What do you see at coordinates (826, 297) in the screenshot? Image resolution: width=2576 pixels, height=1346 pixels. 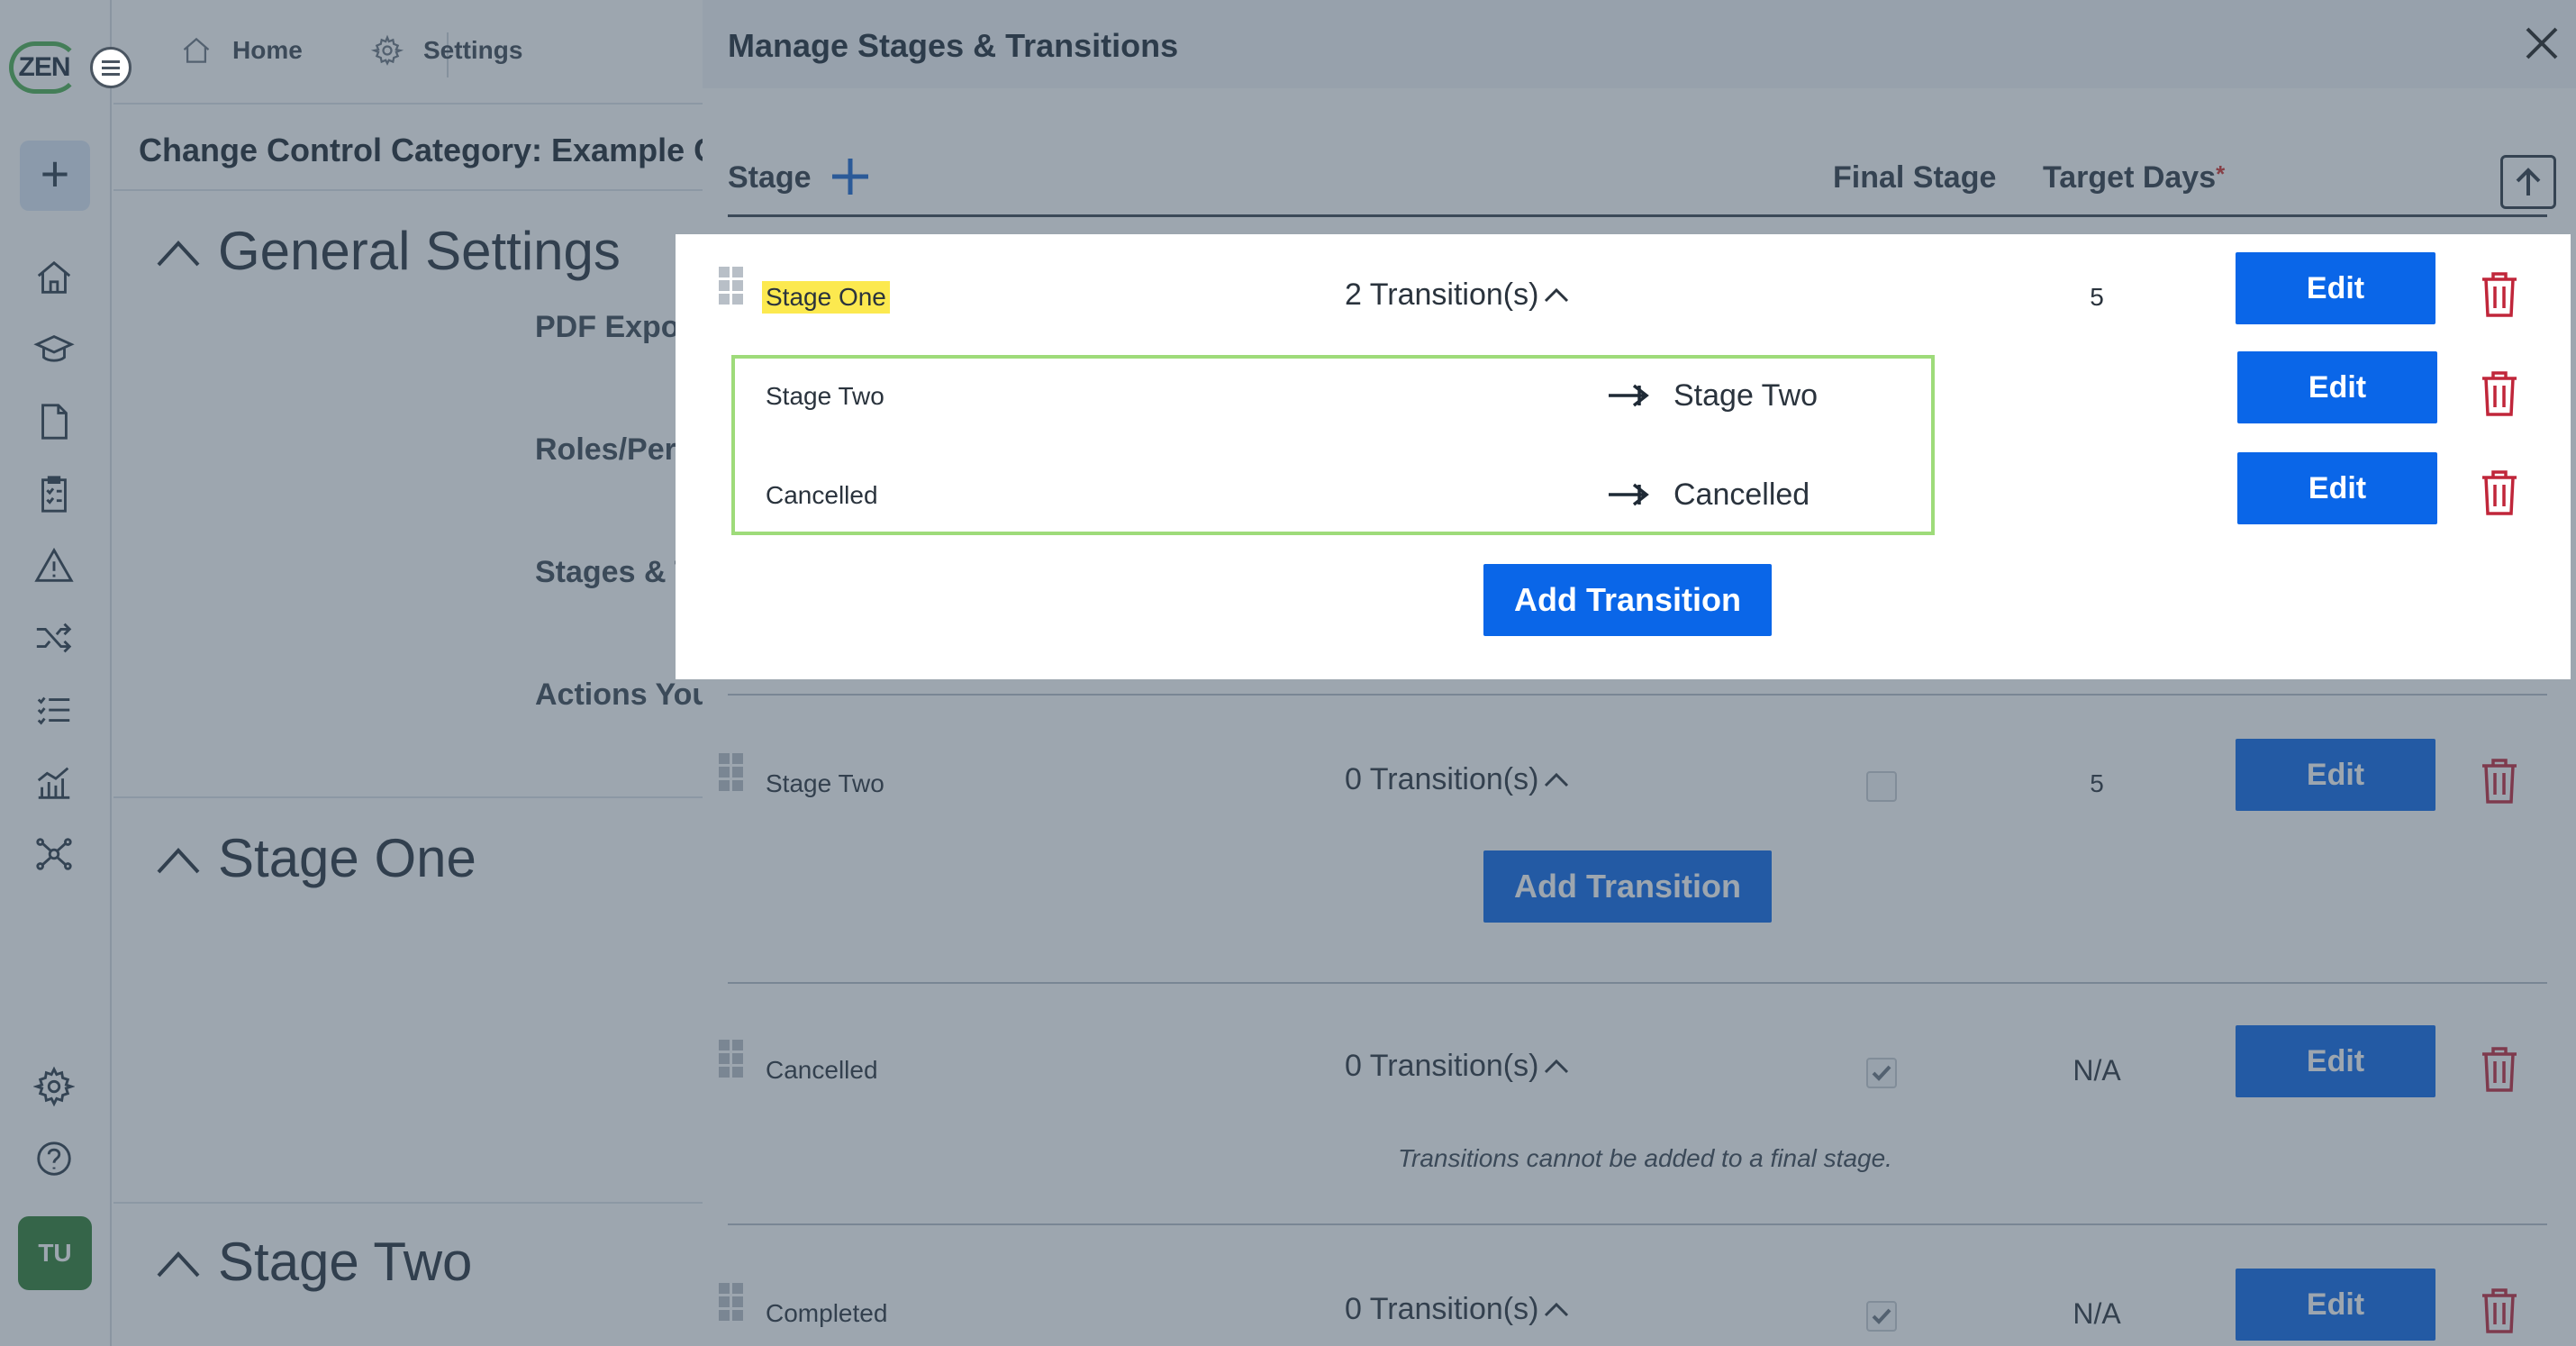 I see `stage-name-highlighted: Stage One` at bounding box center [826, 297].